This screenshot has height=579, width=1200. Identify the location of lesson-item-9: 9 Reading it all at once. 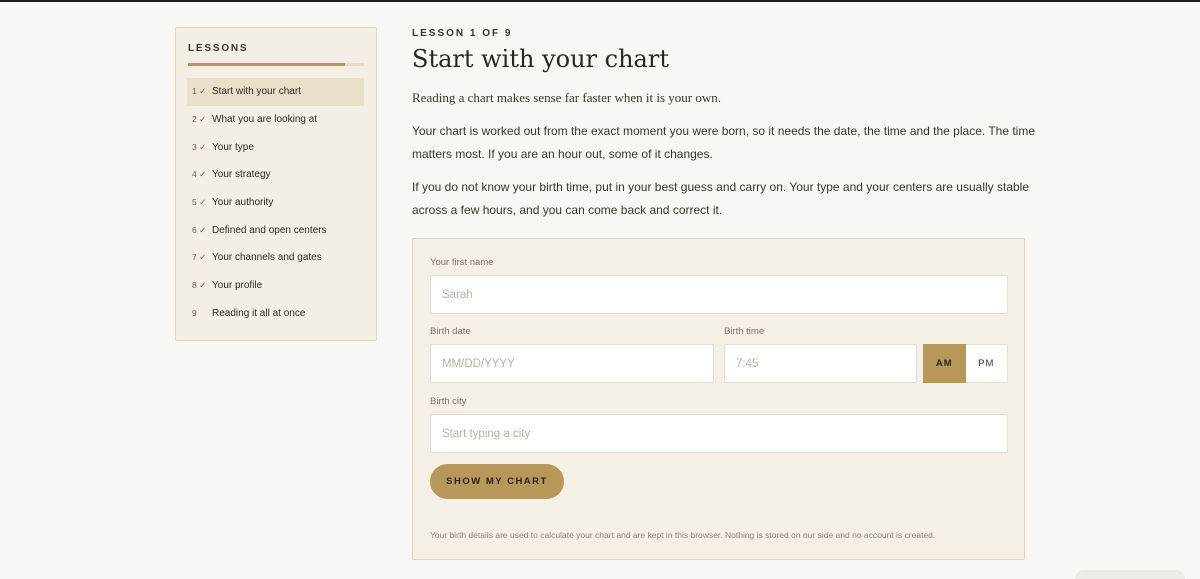
(275, 314).